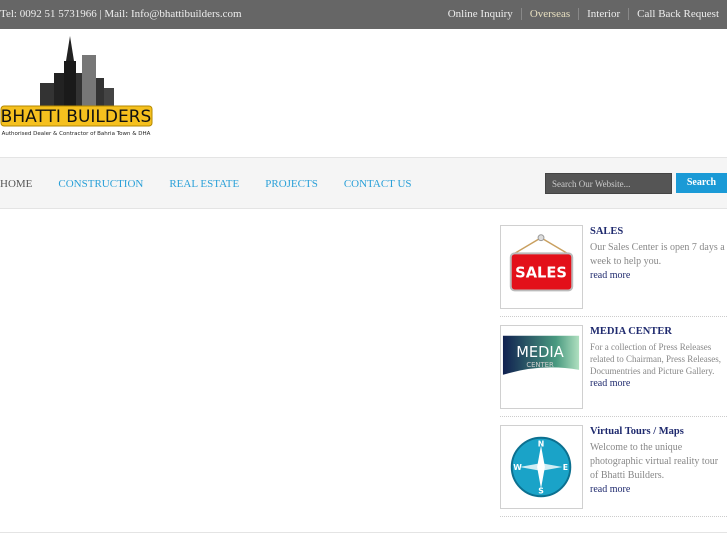 Image resolution: width=727 pixels, height=545 pixels. Describe the element at coordinates (658, 276) in the screenshot. I see `sales-read-more-link: read more` at that location.